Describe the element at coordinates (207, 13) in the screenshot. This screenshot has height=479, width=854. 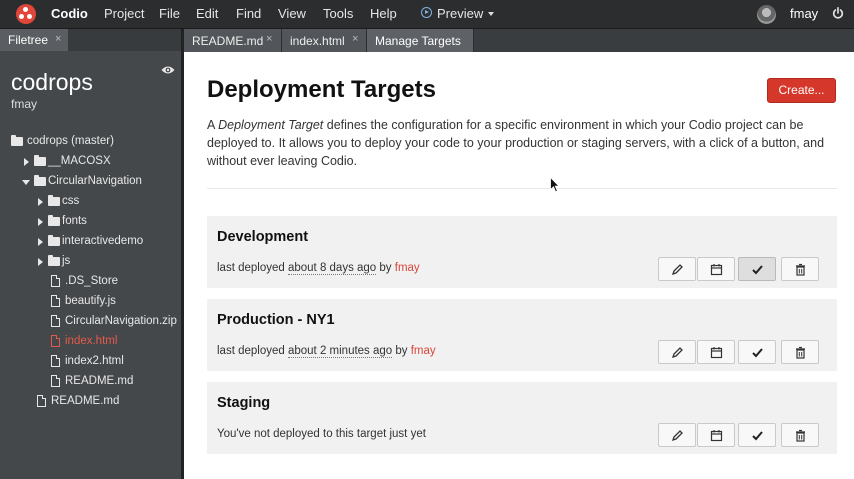
I see `menu-edit: Edit` at that location.